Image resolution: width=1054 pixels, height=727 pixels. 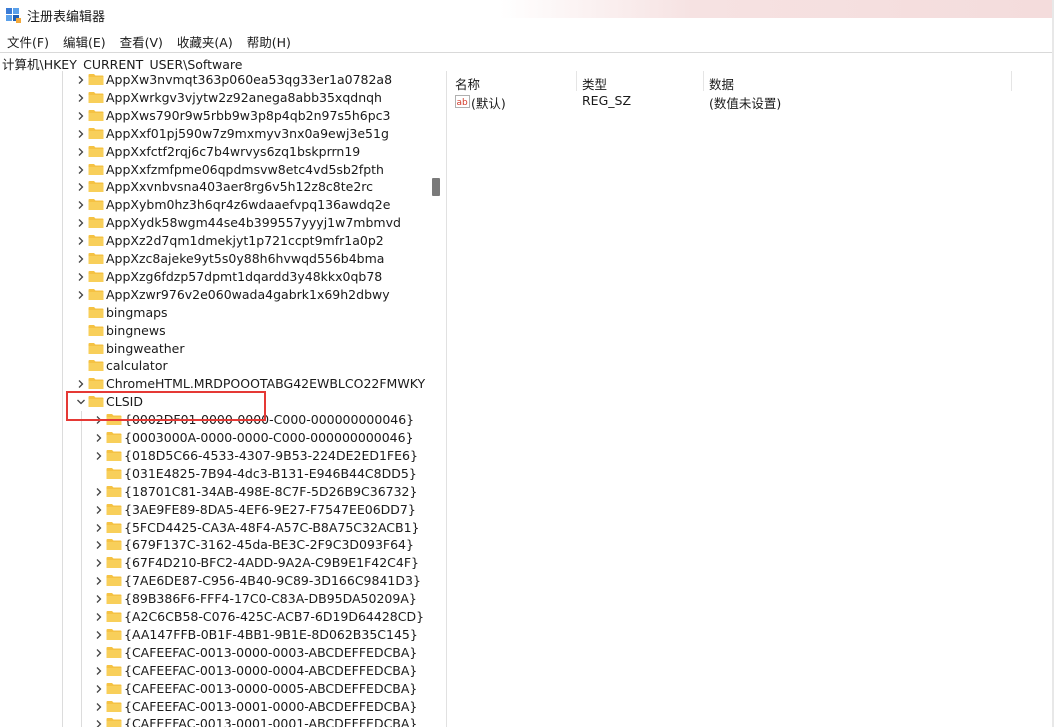 What do you see at coordinates (141, 41) in the screenshot?
I see `menu-view: 查看(V)` at bounding box center [141, 41].